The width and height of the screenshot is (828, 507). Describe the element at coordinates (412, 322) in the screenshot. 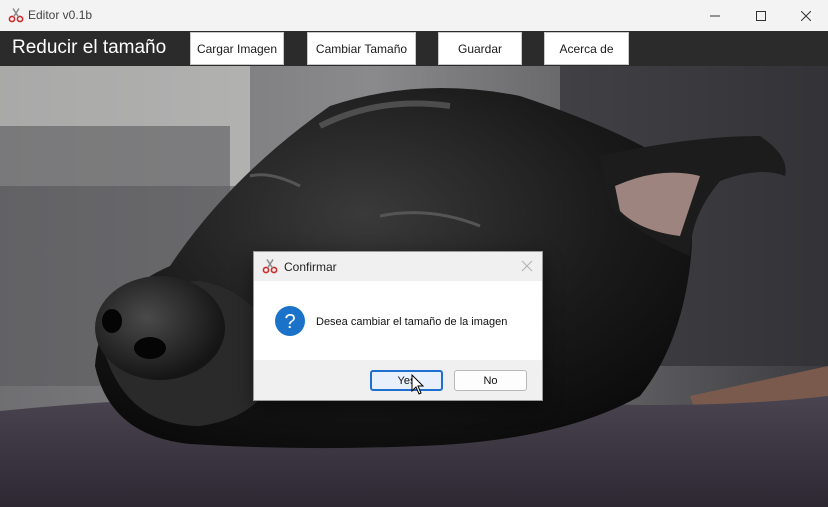

I see `dialog-message: Desea cambiar el tamaño de la imagen` at that location.